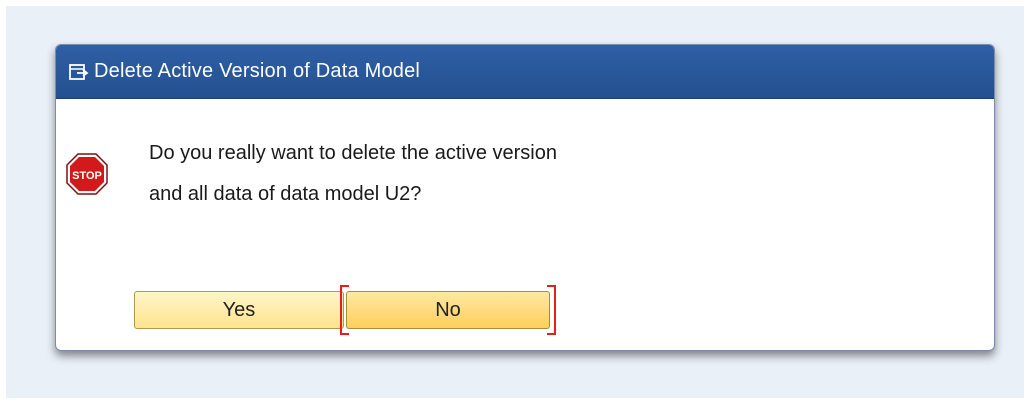 The width and height of the screenshot is (1030, 403). I want to click on window-menu-icon, so click(79, 72).